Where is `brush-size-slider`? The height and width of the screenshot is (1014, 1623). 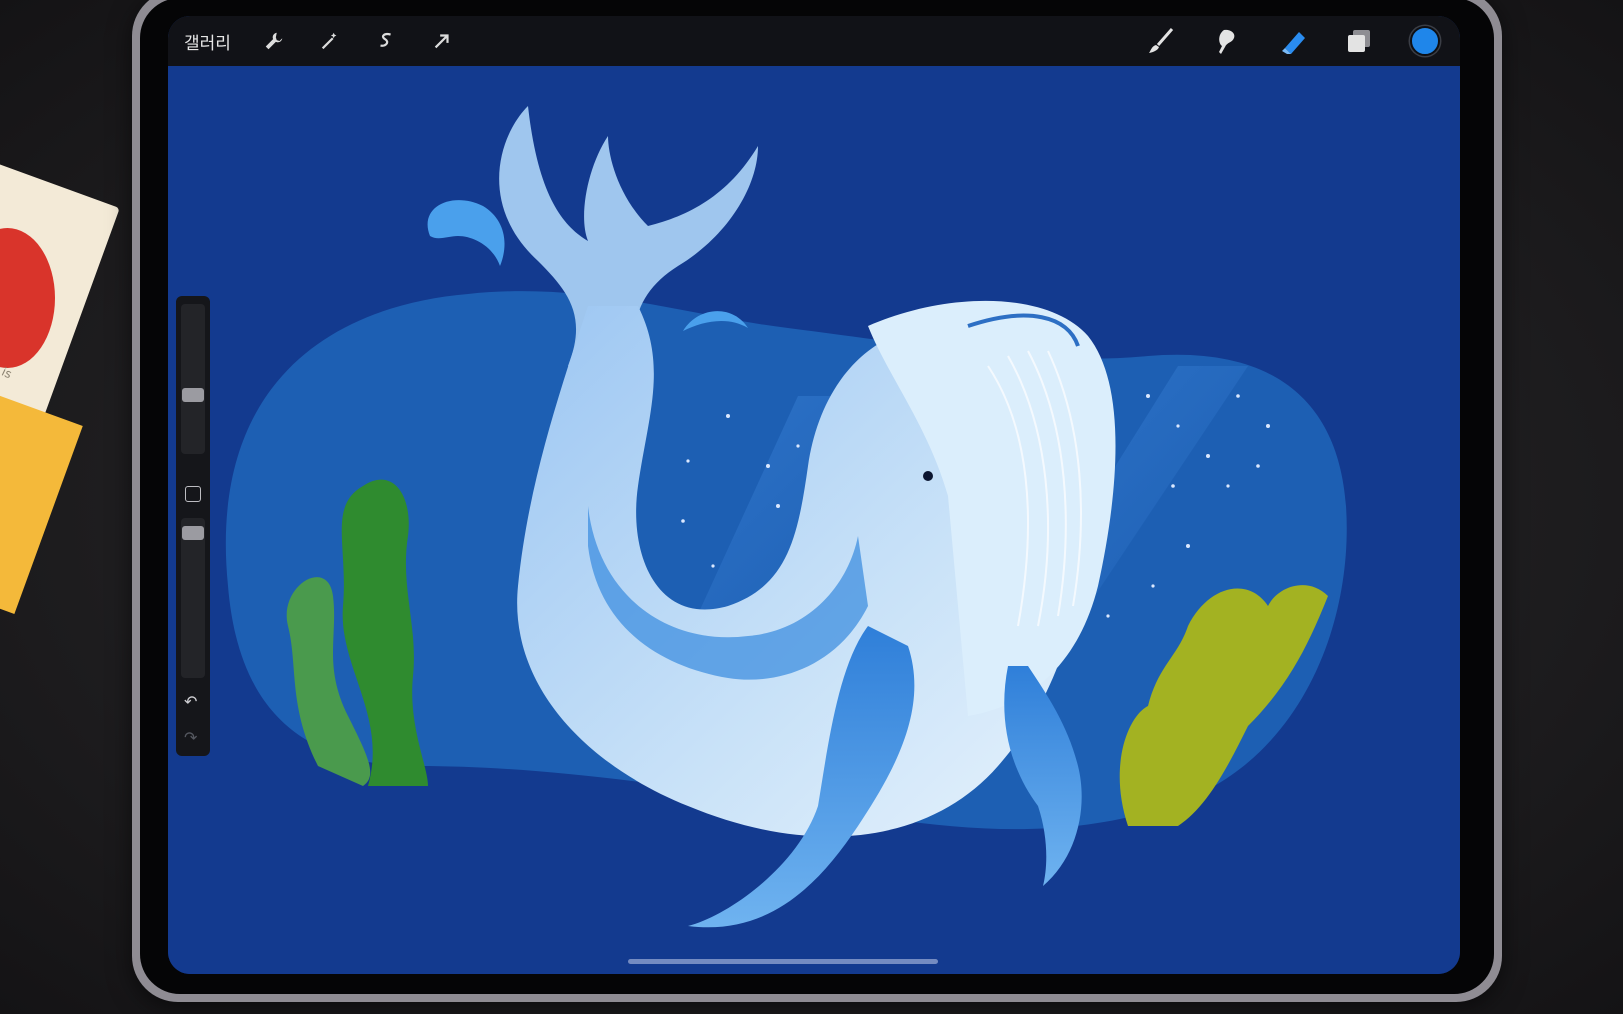
brush-size-slider is located at coordinates (193, 379).